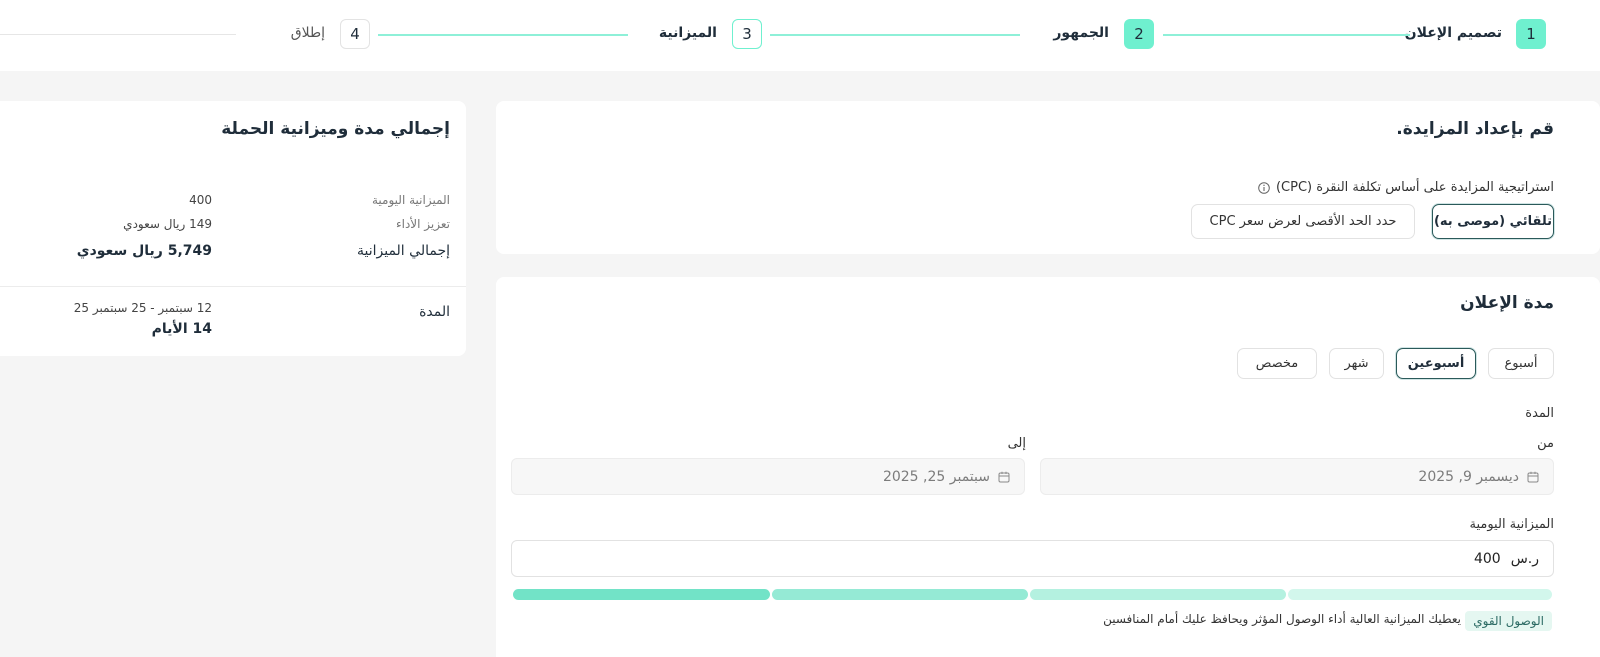  What do you see at coordinates (434, 312) in the screenshot?
I see `summary-duration-label: المدة` at bounding box center [434, 312].